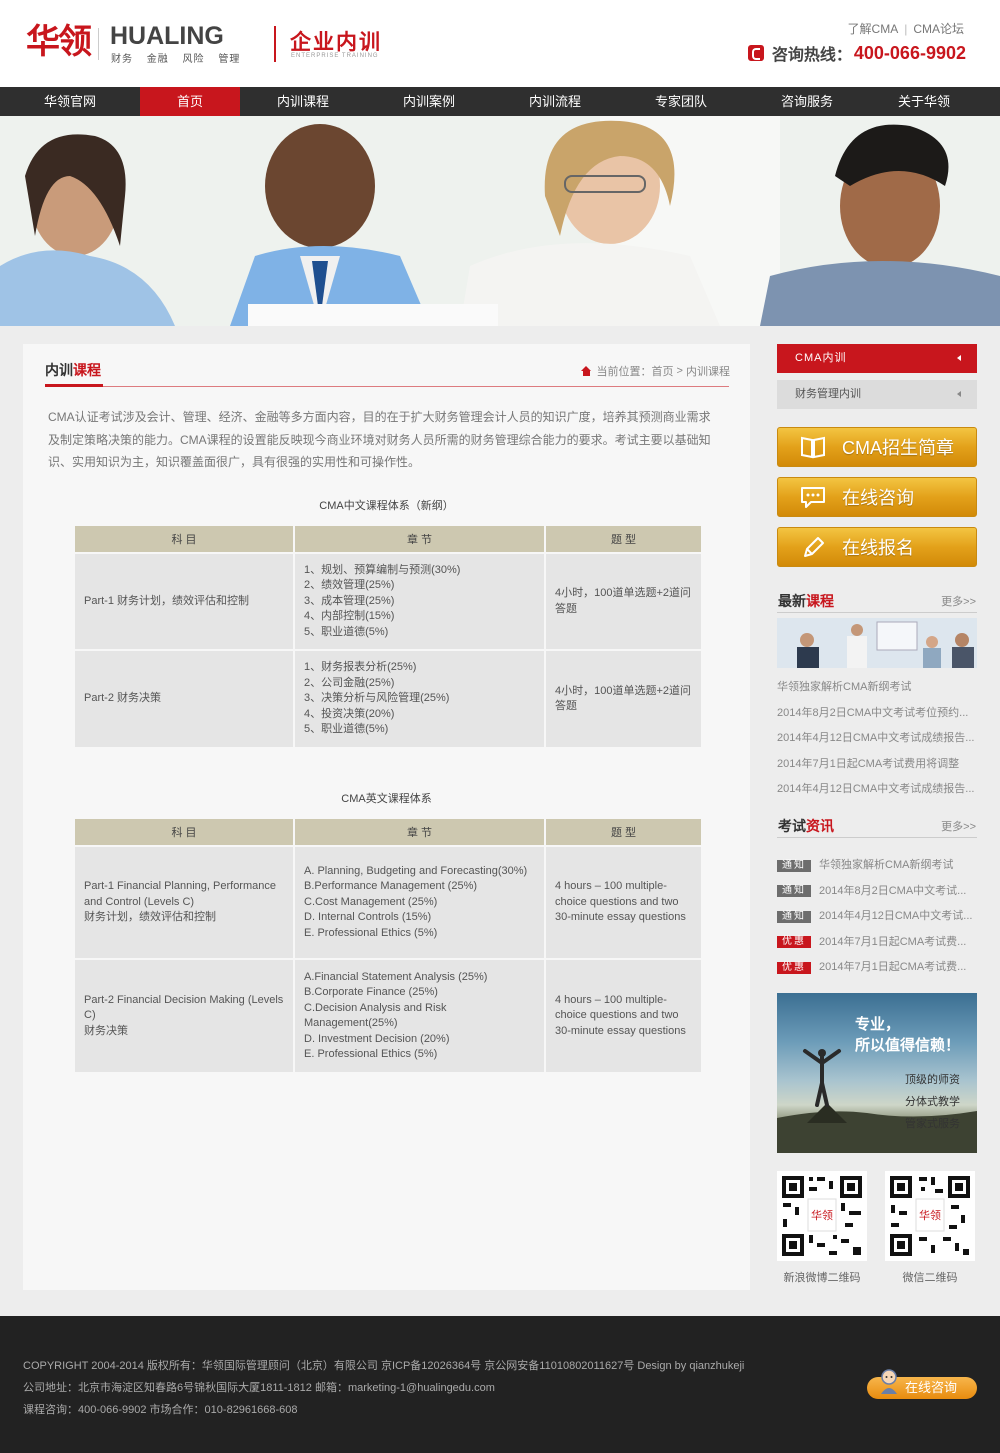 The width and height of the screenshot is (1000, 1453). I want to click on nav-item-experts: 专家团队, so click(681, 101).